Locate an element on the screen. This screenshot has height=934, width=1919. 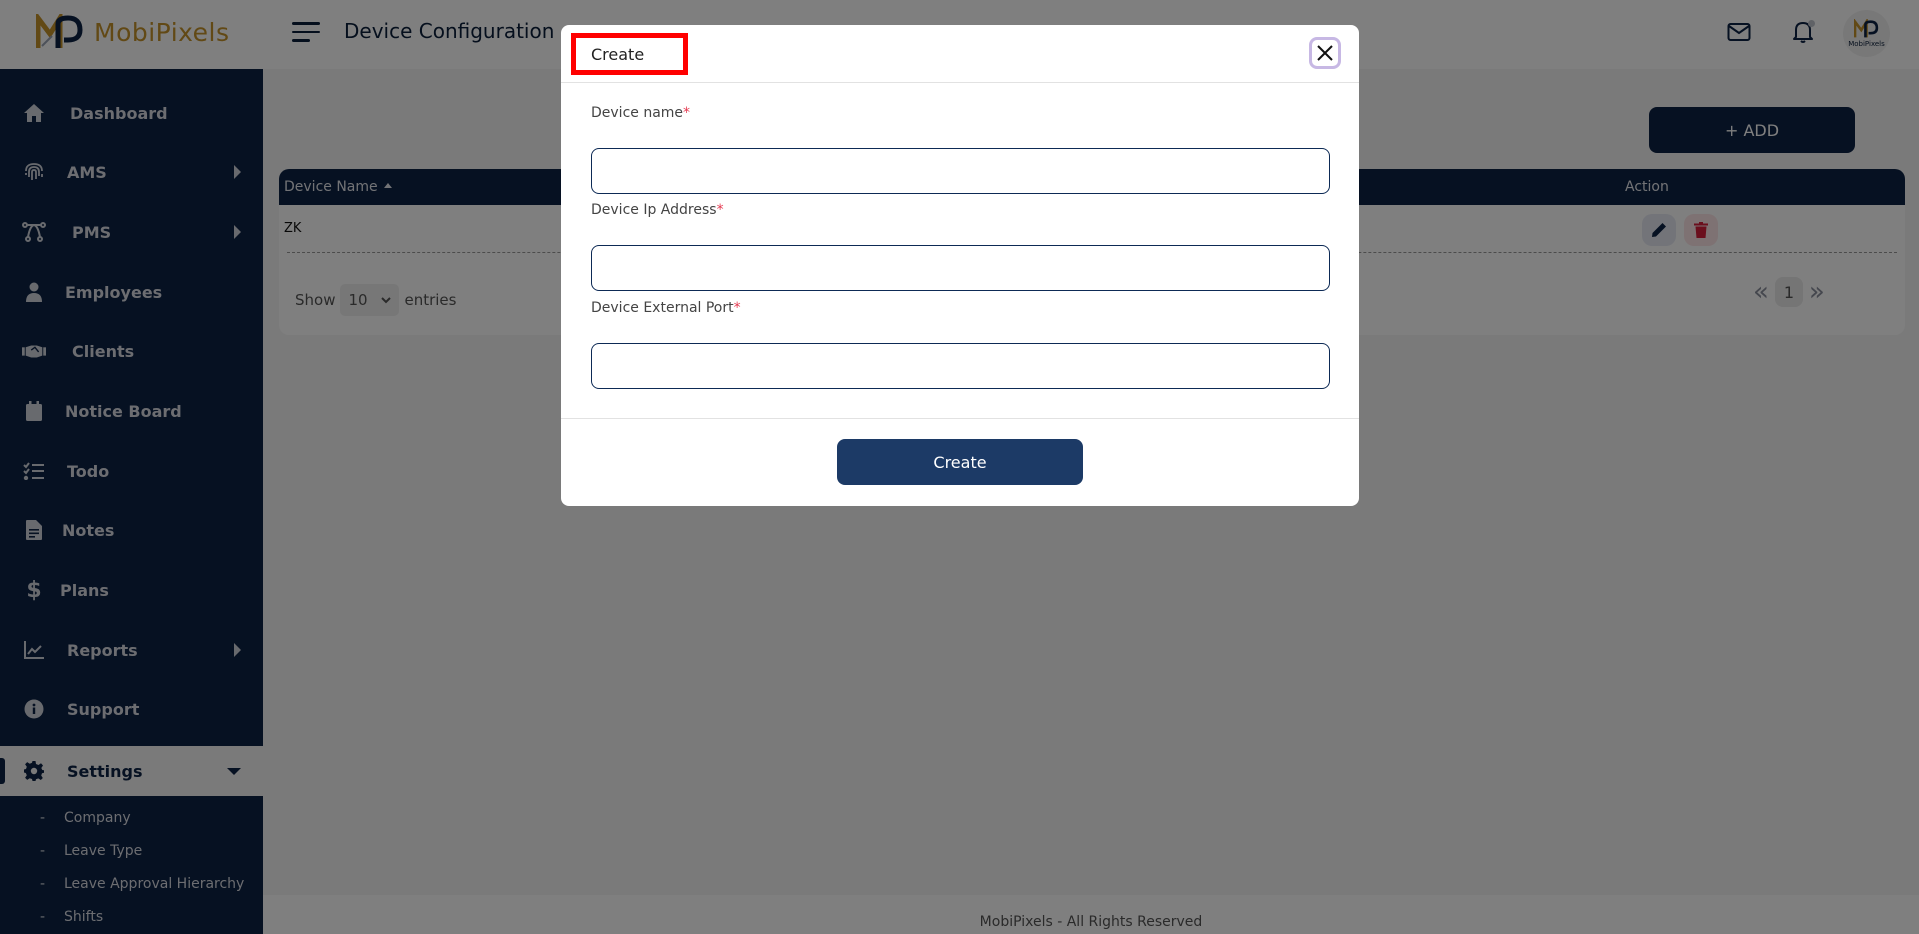
label-text: Device name is located at coordinates (637, 113).